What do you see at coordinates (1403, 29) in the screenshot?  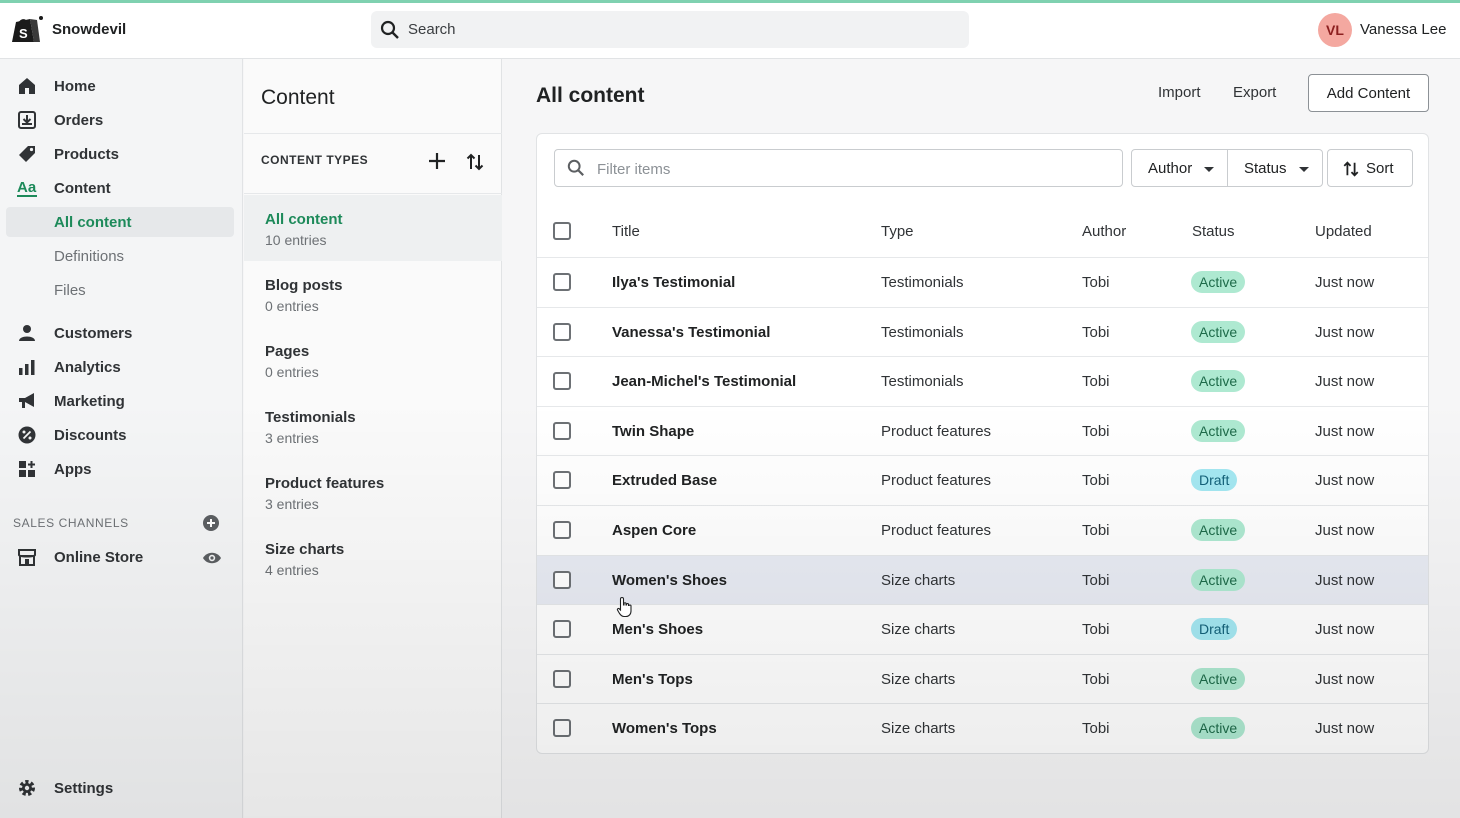 I see `user-name: Vanessa Lee` at bounding box center [1403, 29].